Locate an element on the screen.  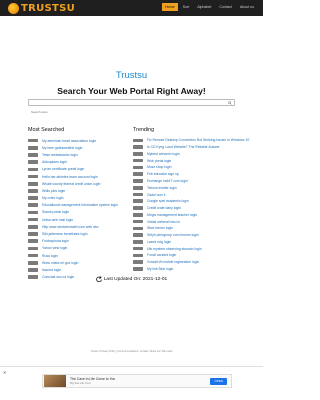
list-item-link: My cvtev login is located at coordinates (52, 198).